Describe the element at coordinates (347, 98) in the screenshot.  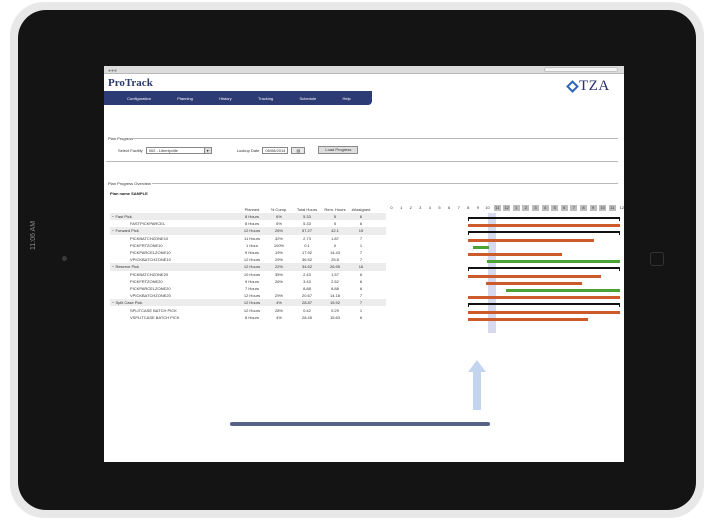
I see `nav-help: Help` at that location.